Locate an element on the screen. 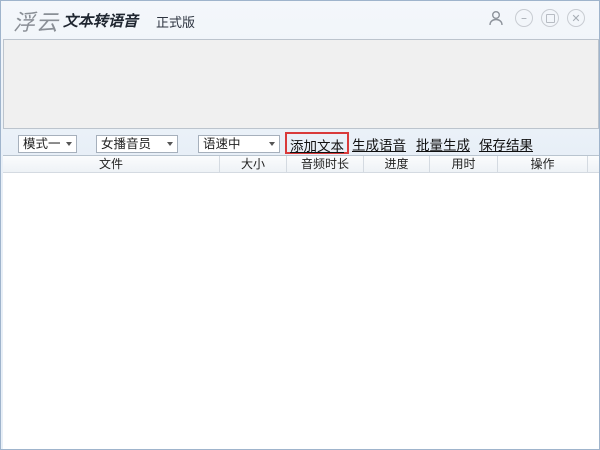 This screenshot has height=450, width=600. voice-dropdown: 女播音员 is located at coordinates (137, 144).